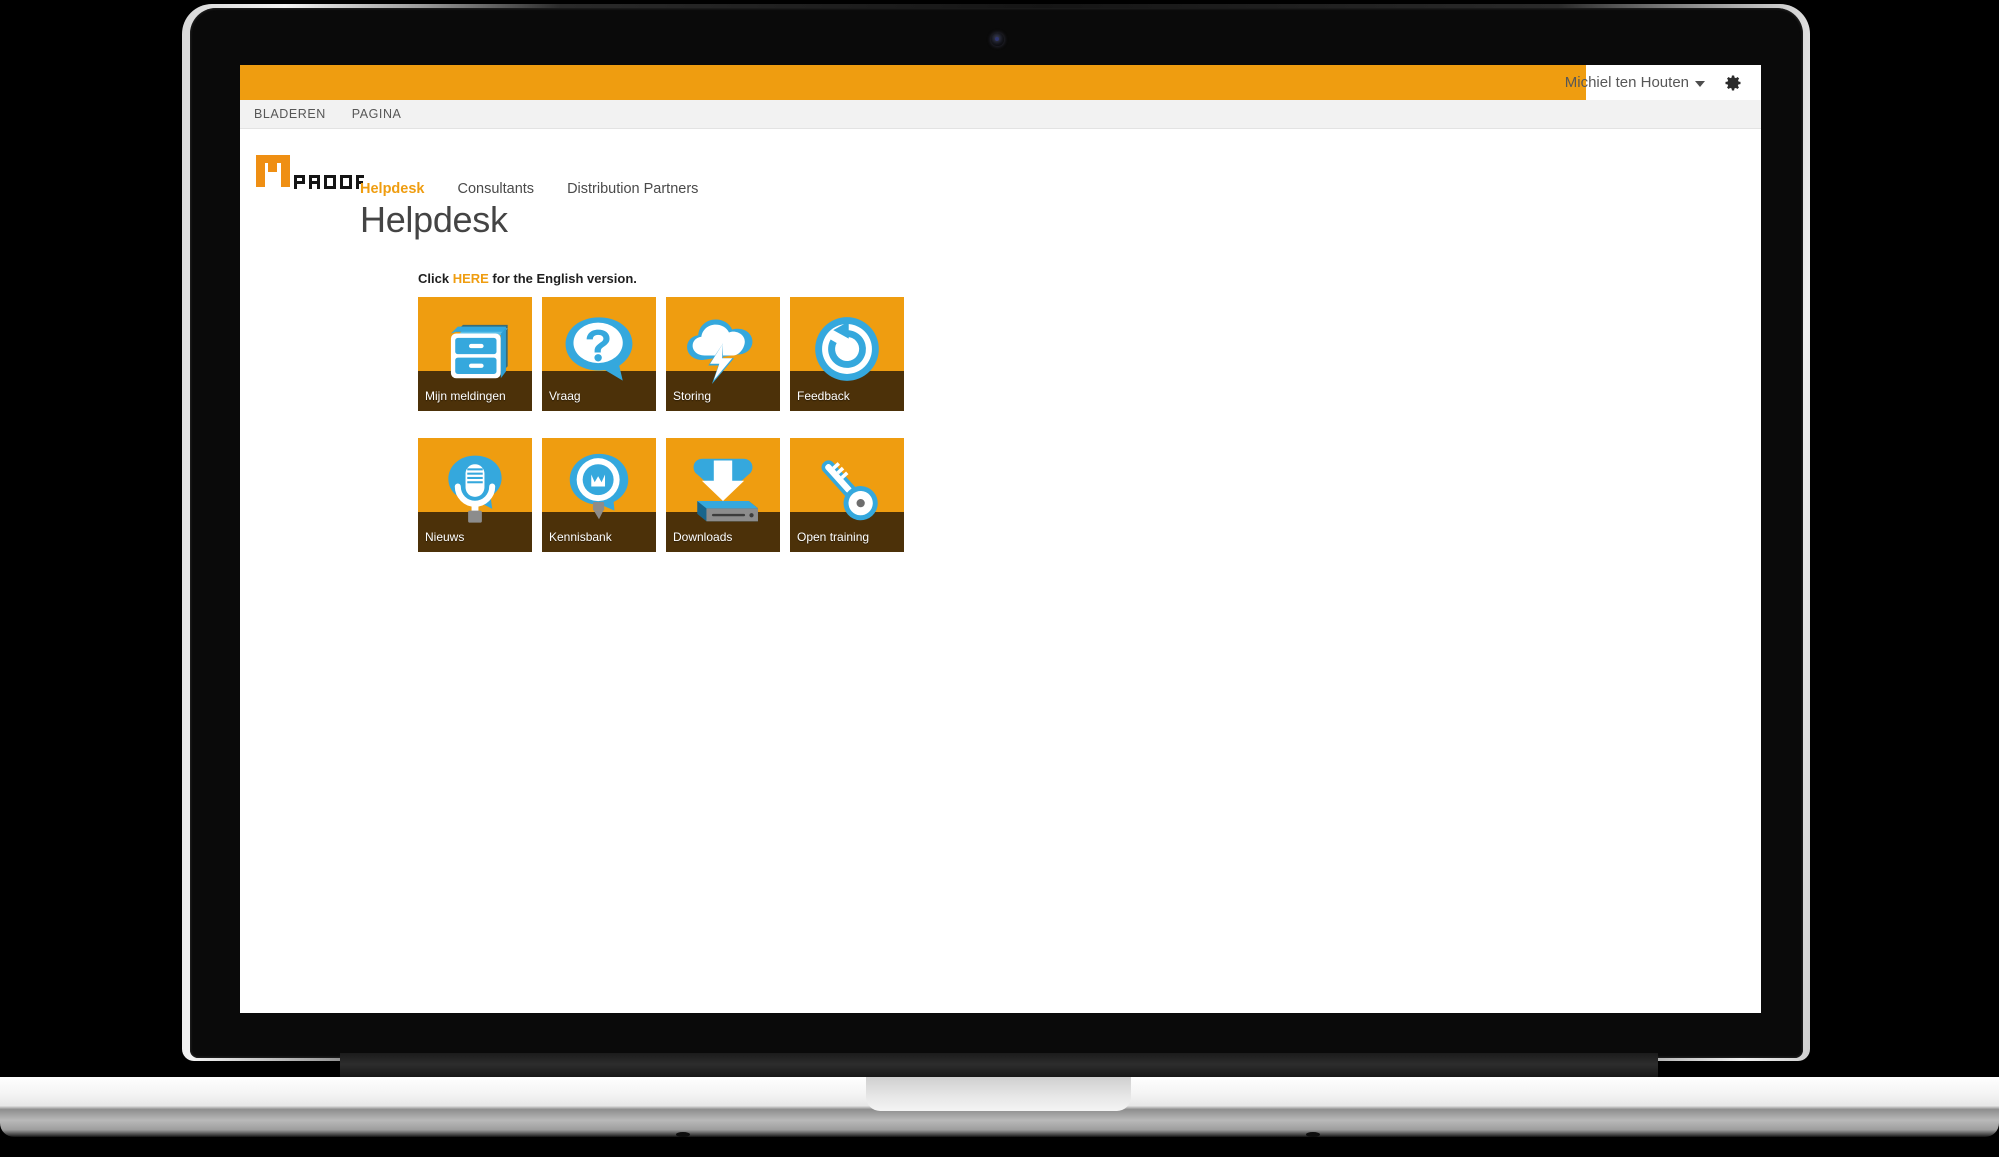 Image resolution: width=1999 pixels, height=1157 pixels. Describe the element at coordinates (465, 396) in the screenshot. I see `tile-label: Mijn meldingen` at that location.